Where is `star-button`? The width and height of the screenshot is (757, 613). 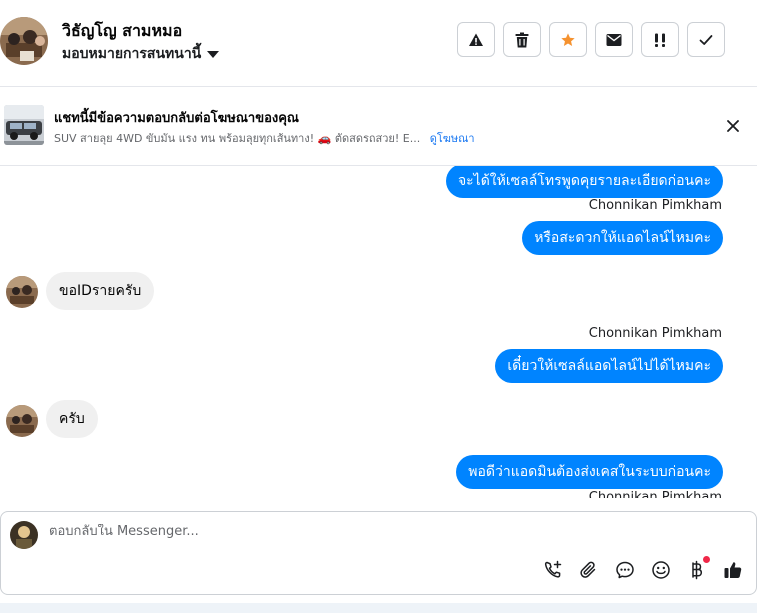
star-button is located at coordinates (568, 39).